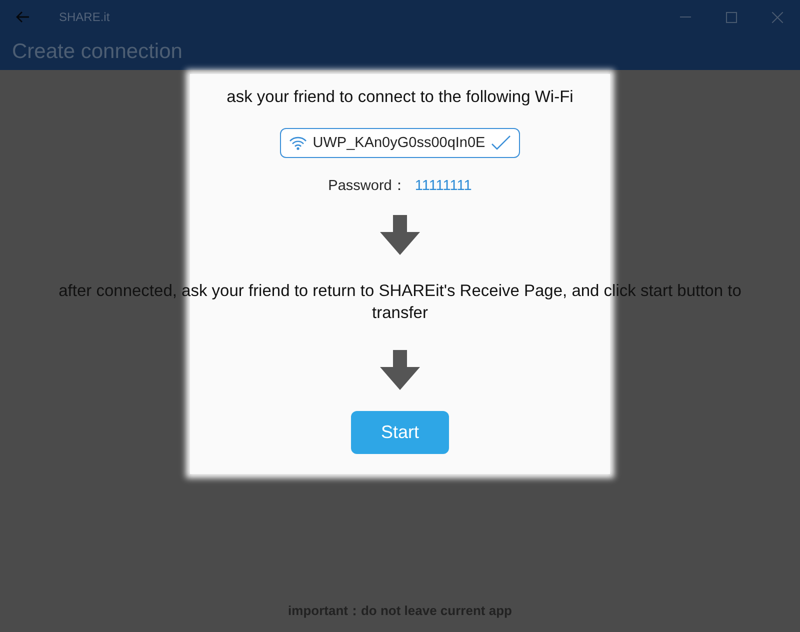 The width and height of the screenshot is (800, 632). Describe the element at coordinates (400, 432) in the screenshot. I see `start-button: Start` at that location.